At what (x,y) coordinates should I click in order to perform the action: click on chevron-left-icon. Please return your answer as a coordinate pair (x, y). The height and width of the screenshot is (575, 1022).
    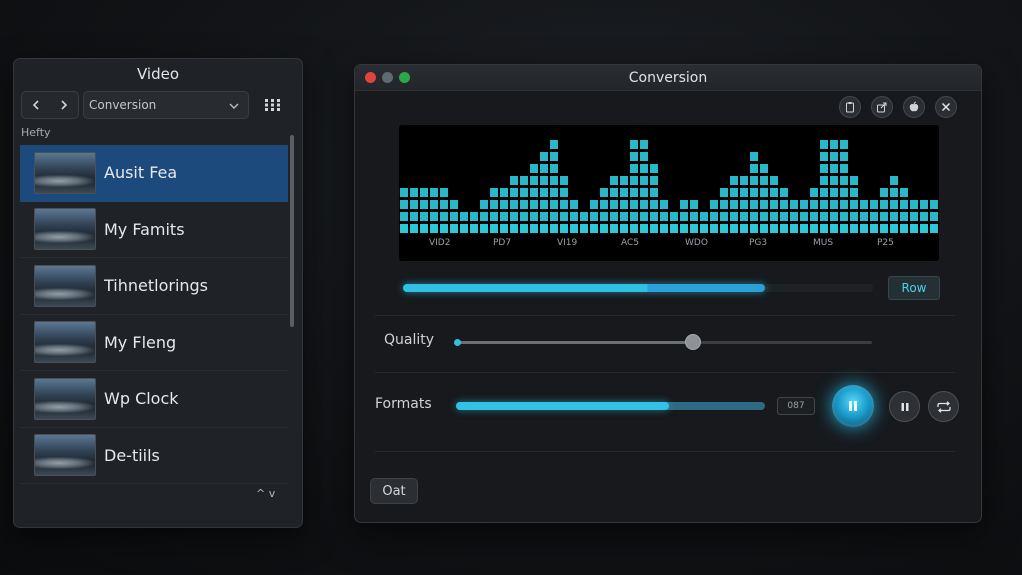
    Looking at the image, I should click on (35, 105).